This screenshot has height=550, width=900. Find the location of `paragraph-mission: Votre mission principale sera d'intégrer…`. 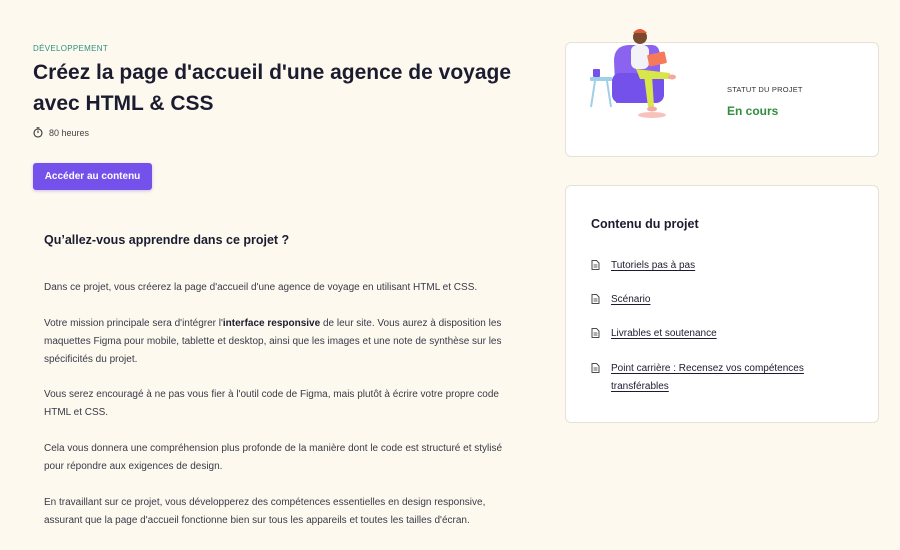

paragraph-mission: Votre mission principale sera d'intégrer… is located at coordinates (283, 342).